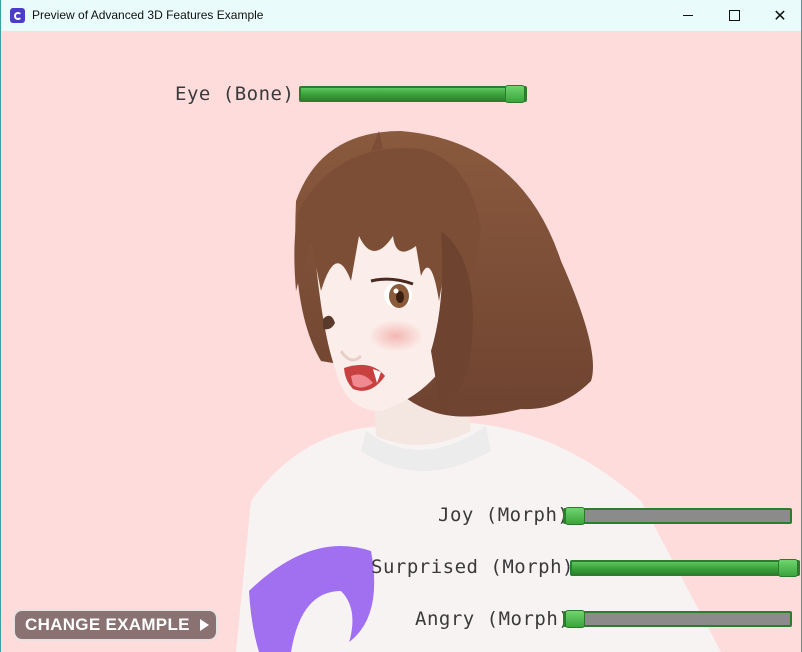 Image resolution: width=802 pixels, height=652 pixels. Describe the element at coordinates (677, 619) in the screenshot. I see `angry-morph-slider` at that location.